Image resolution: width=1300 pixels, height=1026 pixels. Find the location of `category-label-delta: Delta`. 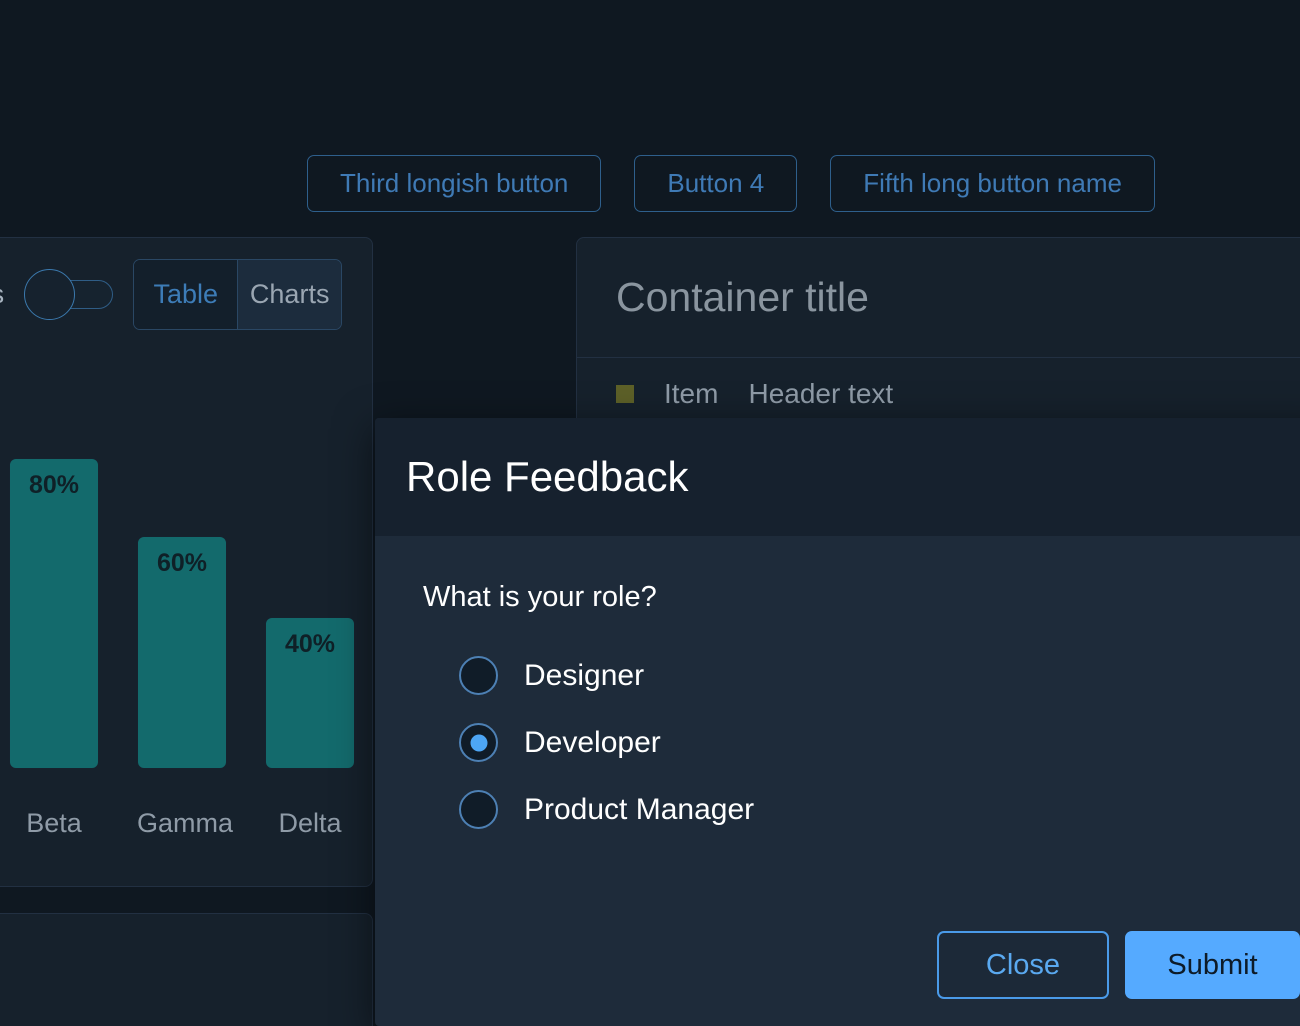

category-label-delta: Delta is located at coordinates (310, 823).